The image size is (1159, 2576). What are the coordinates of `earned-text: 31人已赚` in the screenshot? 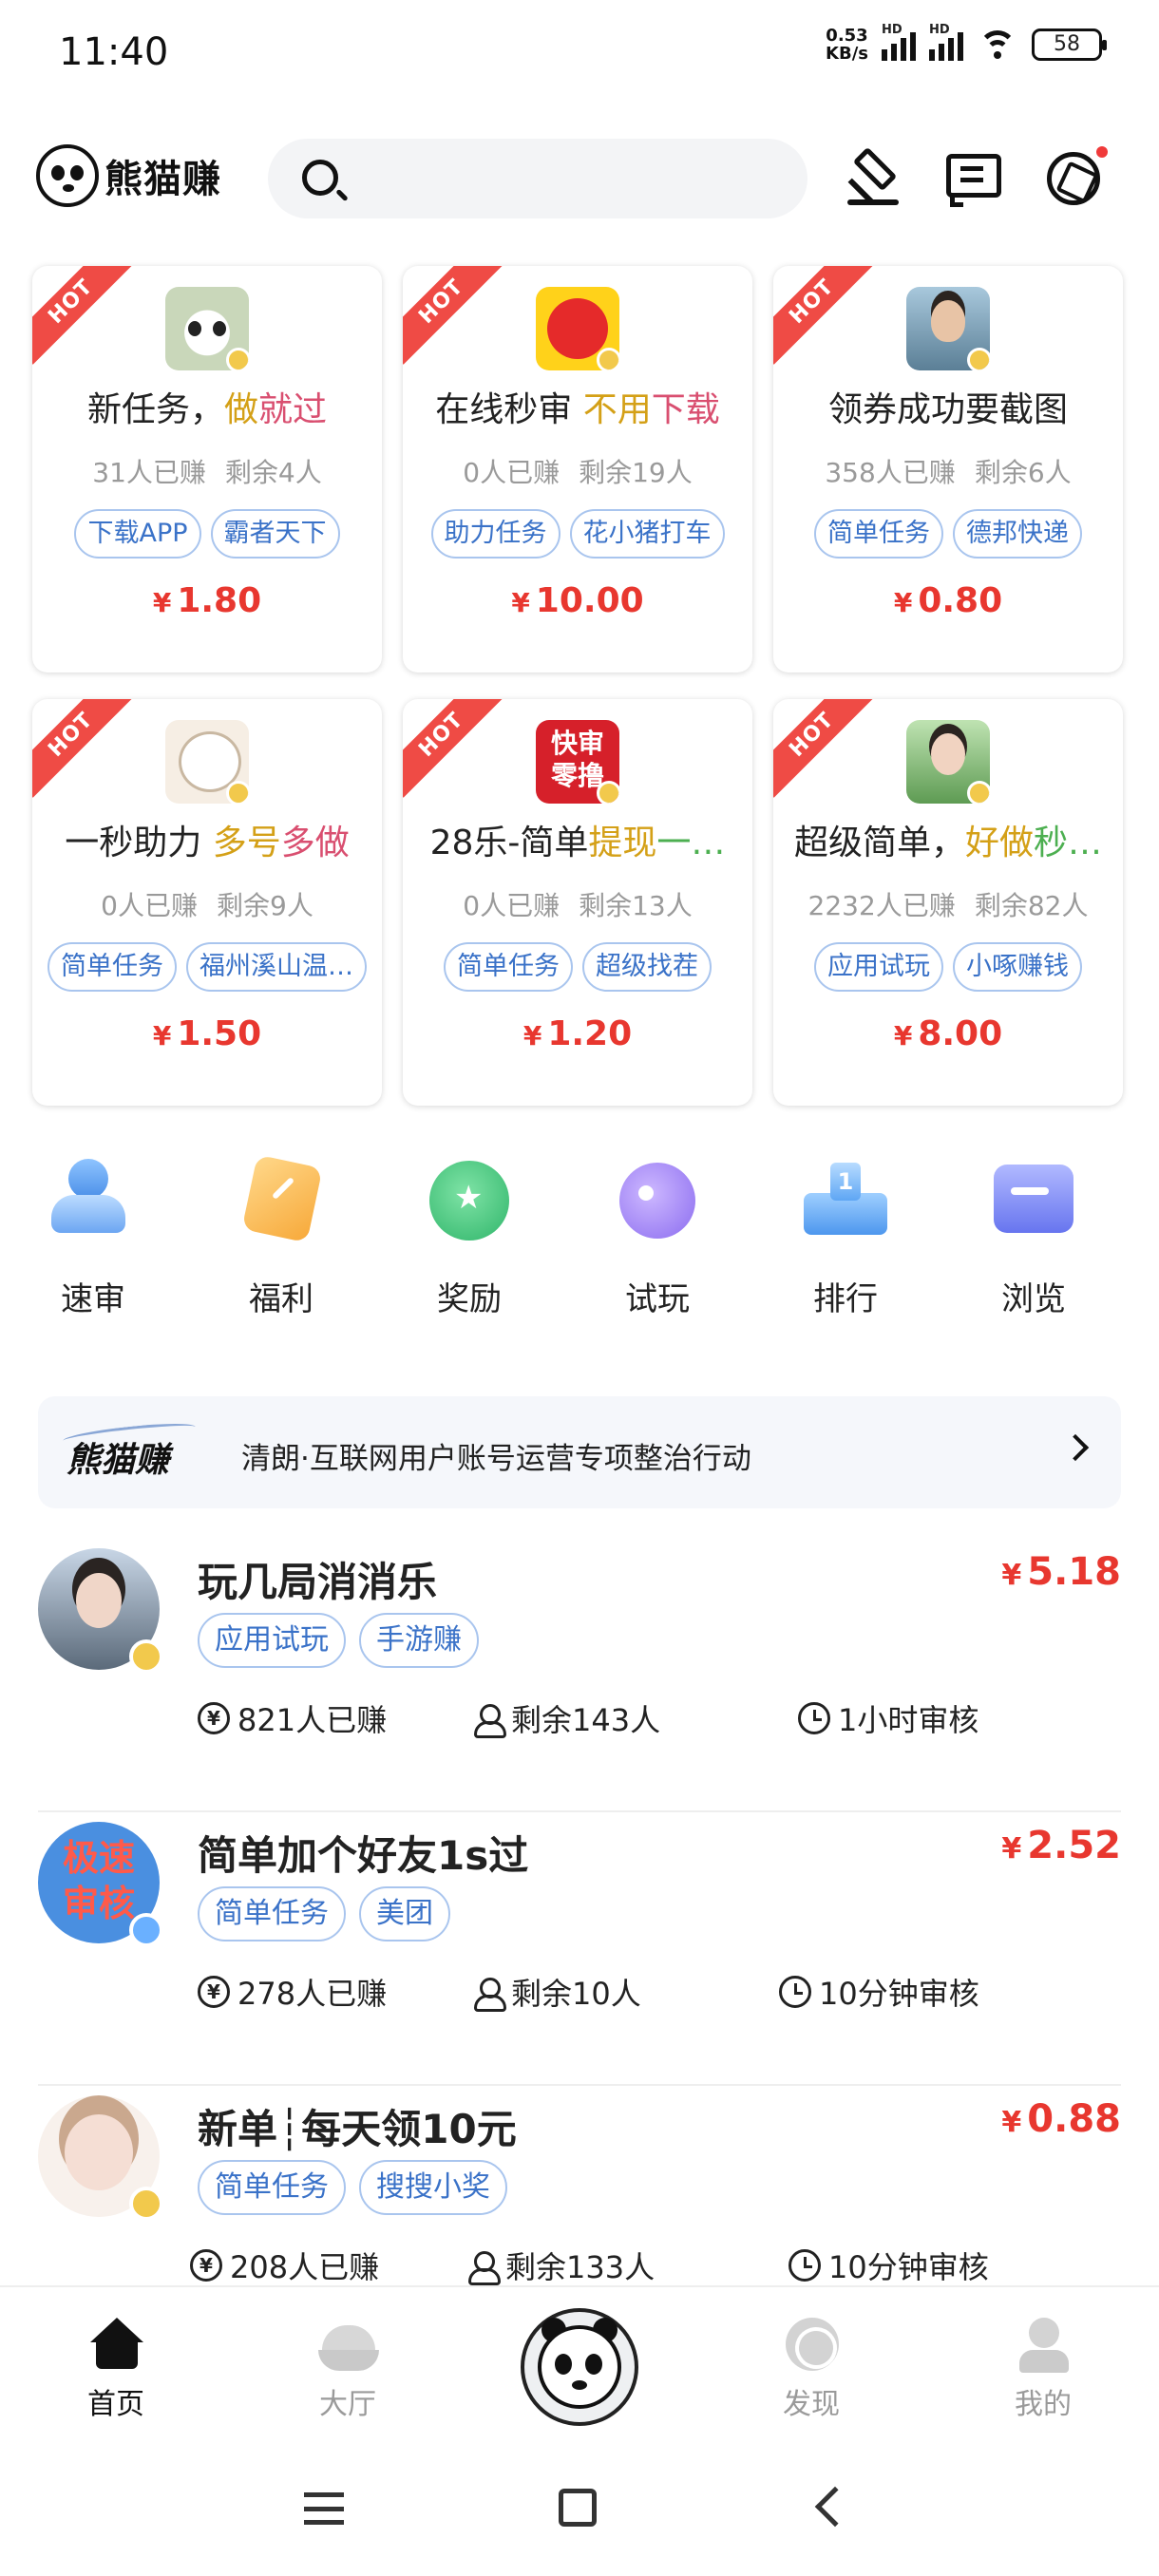 It's located at (149, 472).